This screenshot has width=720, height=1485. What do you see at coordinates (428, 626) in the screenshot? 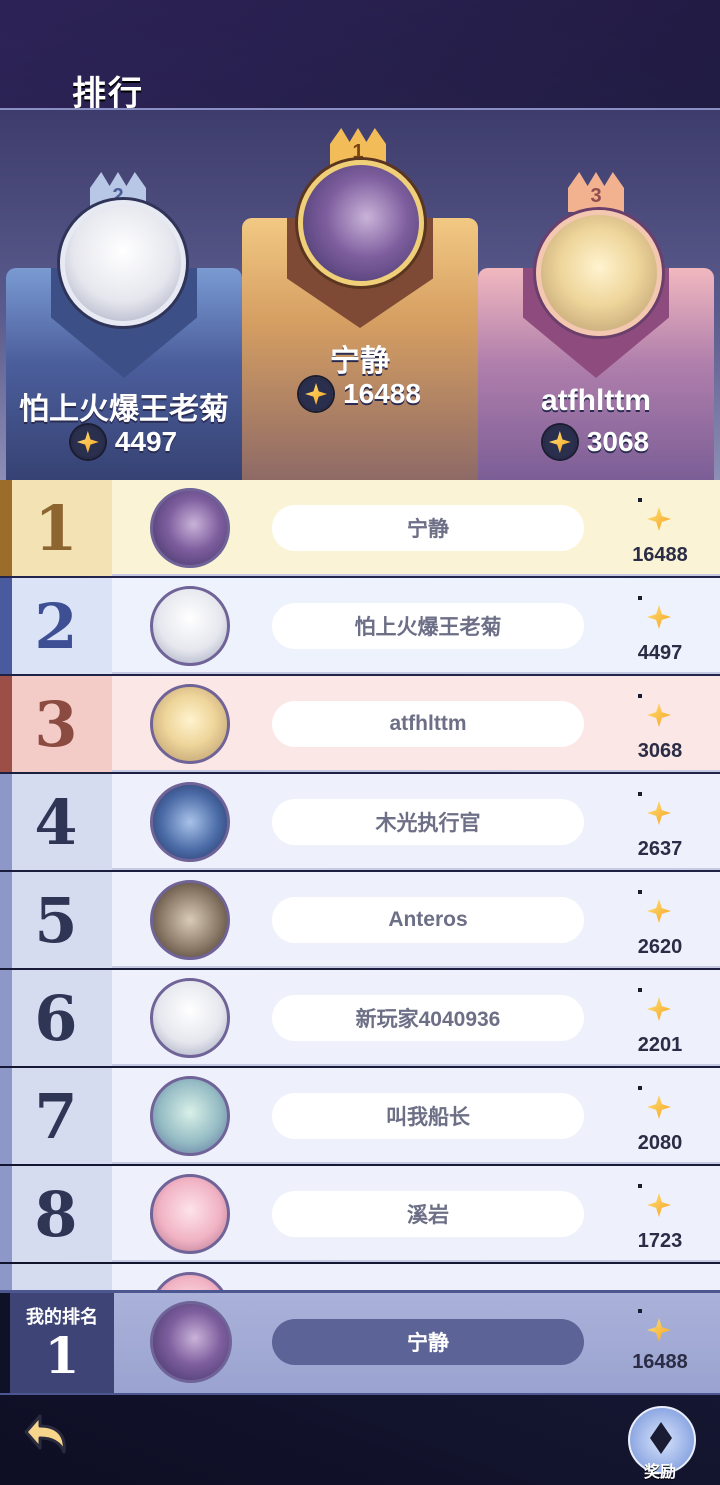
I see `player-name: 怕上火爆王老菊` at bounding box center [428, 626].